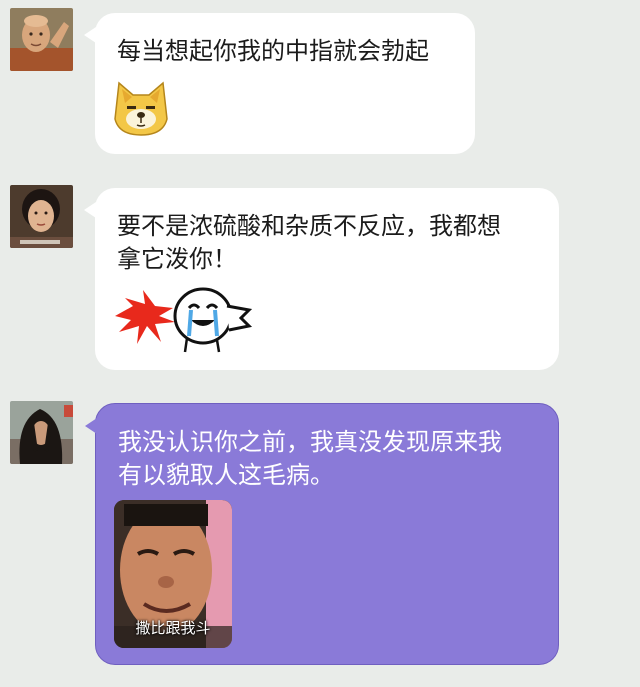 The height and width of the screenshot is (687, 640). Describe the element at coordinates (185, 322) in the screenshot. I see `splash-crying-face-icon` at that location.